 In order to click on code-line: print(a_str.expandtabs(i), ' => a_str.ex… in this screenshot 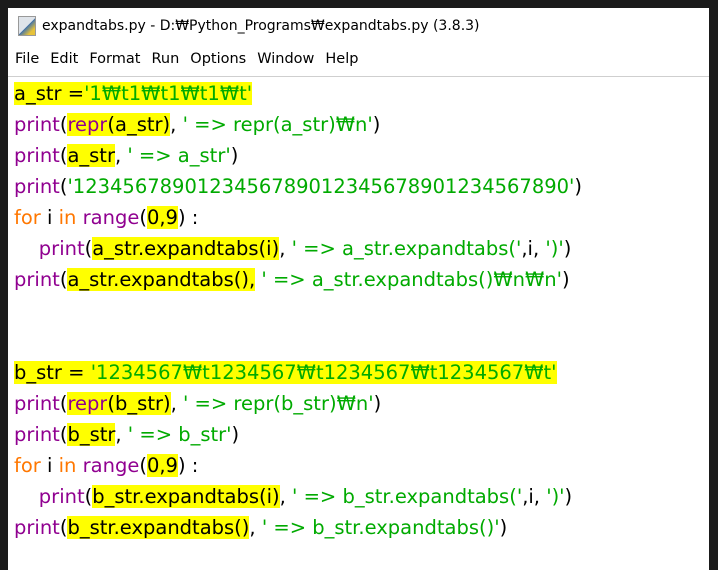, I will do `click(298, 248)`.